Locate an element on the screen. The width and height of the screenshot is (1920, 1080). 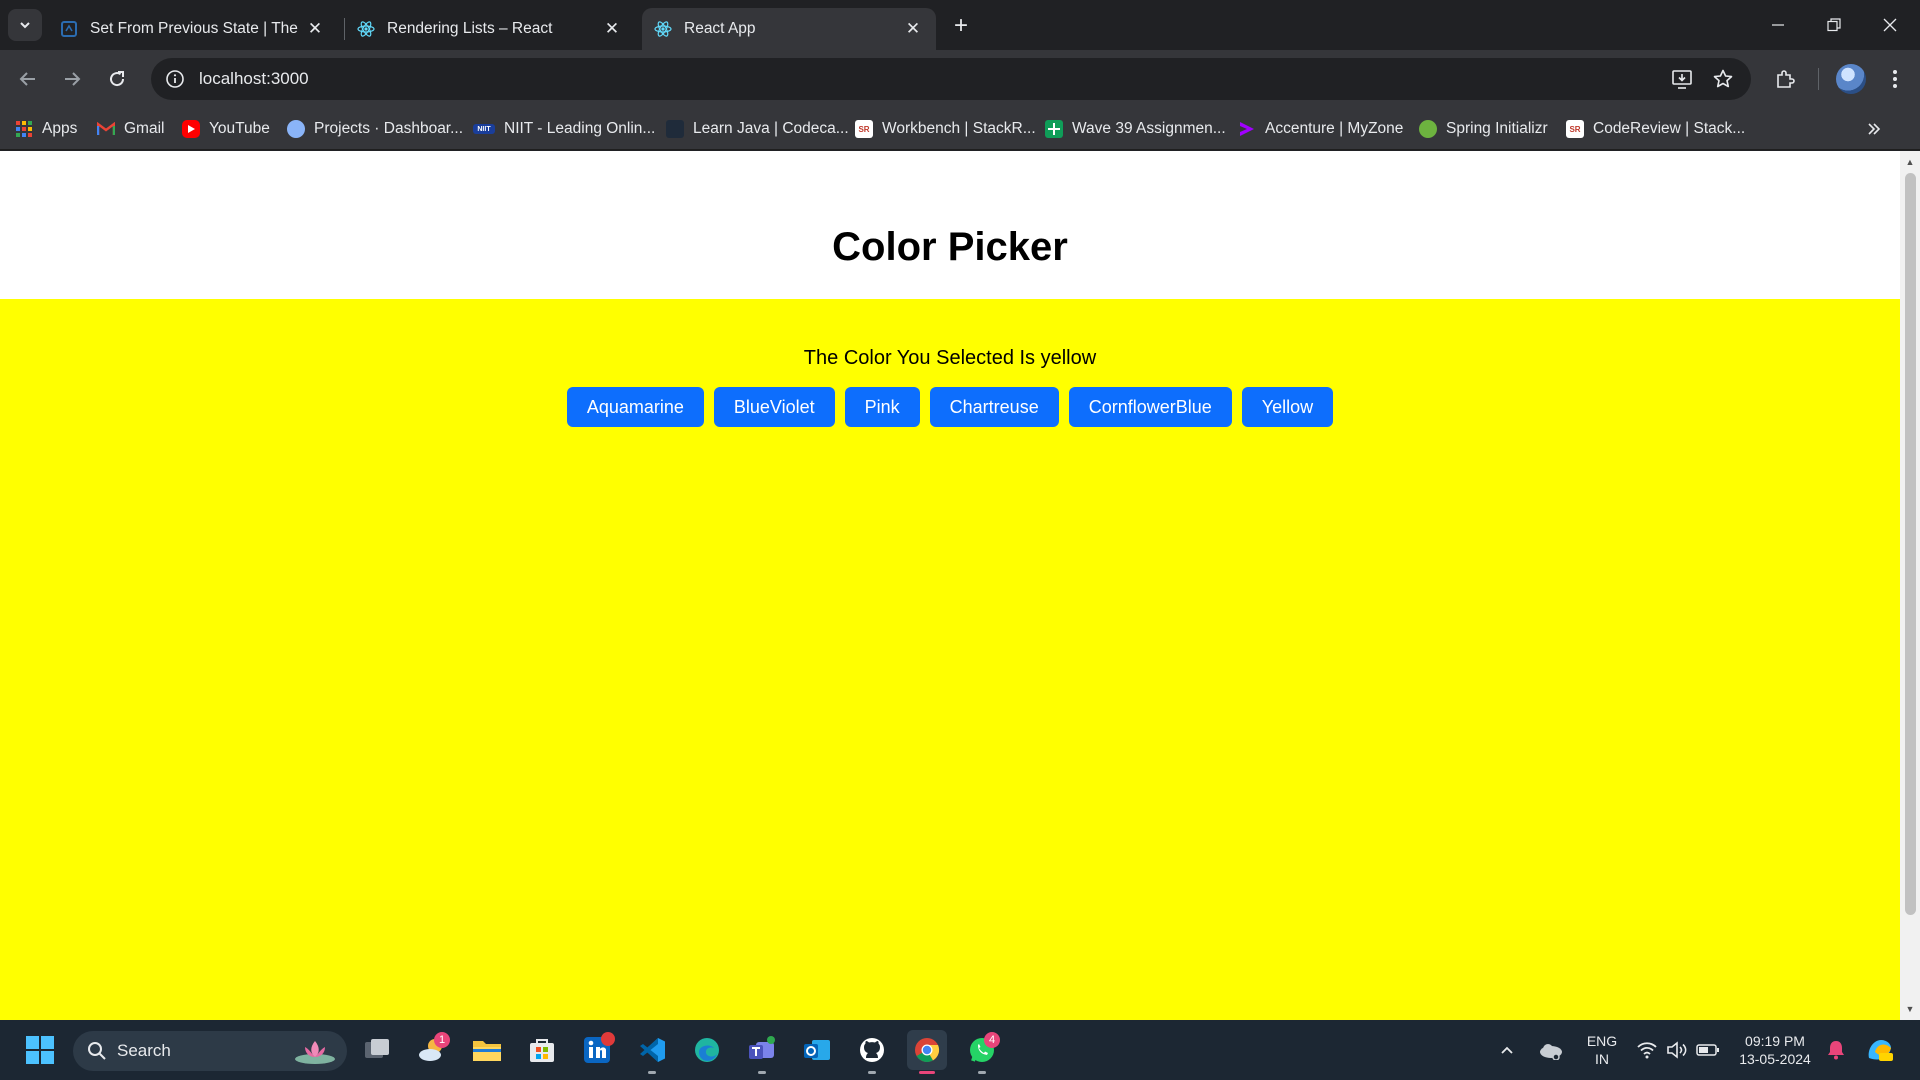
profile-avatar is located at coordinates (1851, 79).